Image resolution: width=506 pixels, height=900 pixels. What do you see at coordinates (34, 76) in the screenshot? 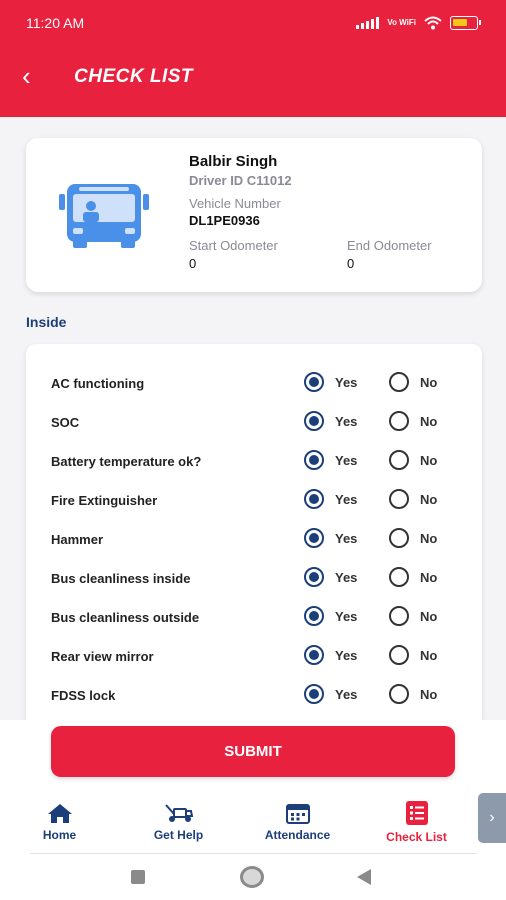
I see `chevron-left-icon: ‹` at bounding box center [34, 76].